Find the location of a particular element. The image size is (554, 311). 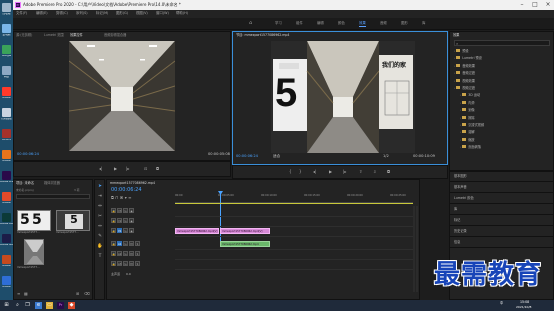

work-area-bar is located at coordinates (294, 203).